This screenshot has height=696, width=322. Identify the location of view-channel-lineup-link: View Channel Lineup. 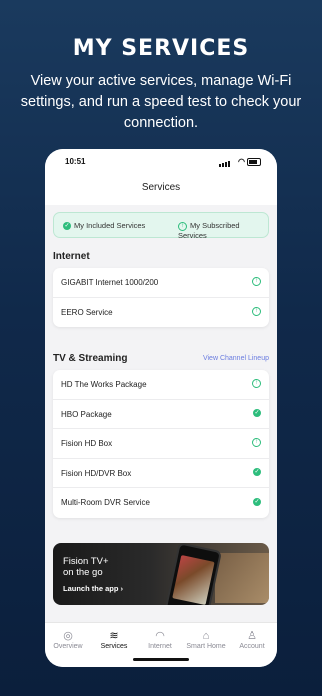
(236, 358).